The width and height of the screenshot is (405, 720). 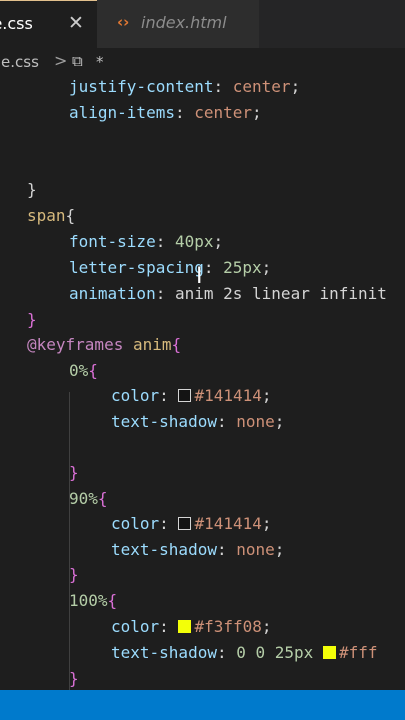 What do you see at coordinates (112, 293) in the screenshot?
I see `css-property: animation` at bounding box center [112, 293].